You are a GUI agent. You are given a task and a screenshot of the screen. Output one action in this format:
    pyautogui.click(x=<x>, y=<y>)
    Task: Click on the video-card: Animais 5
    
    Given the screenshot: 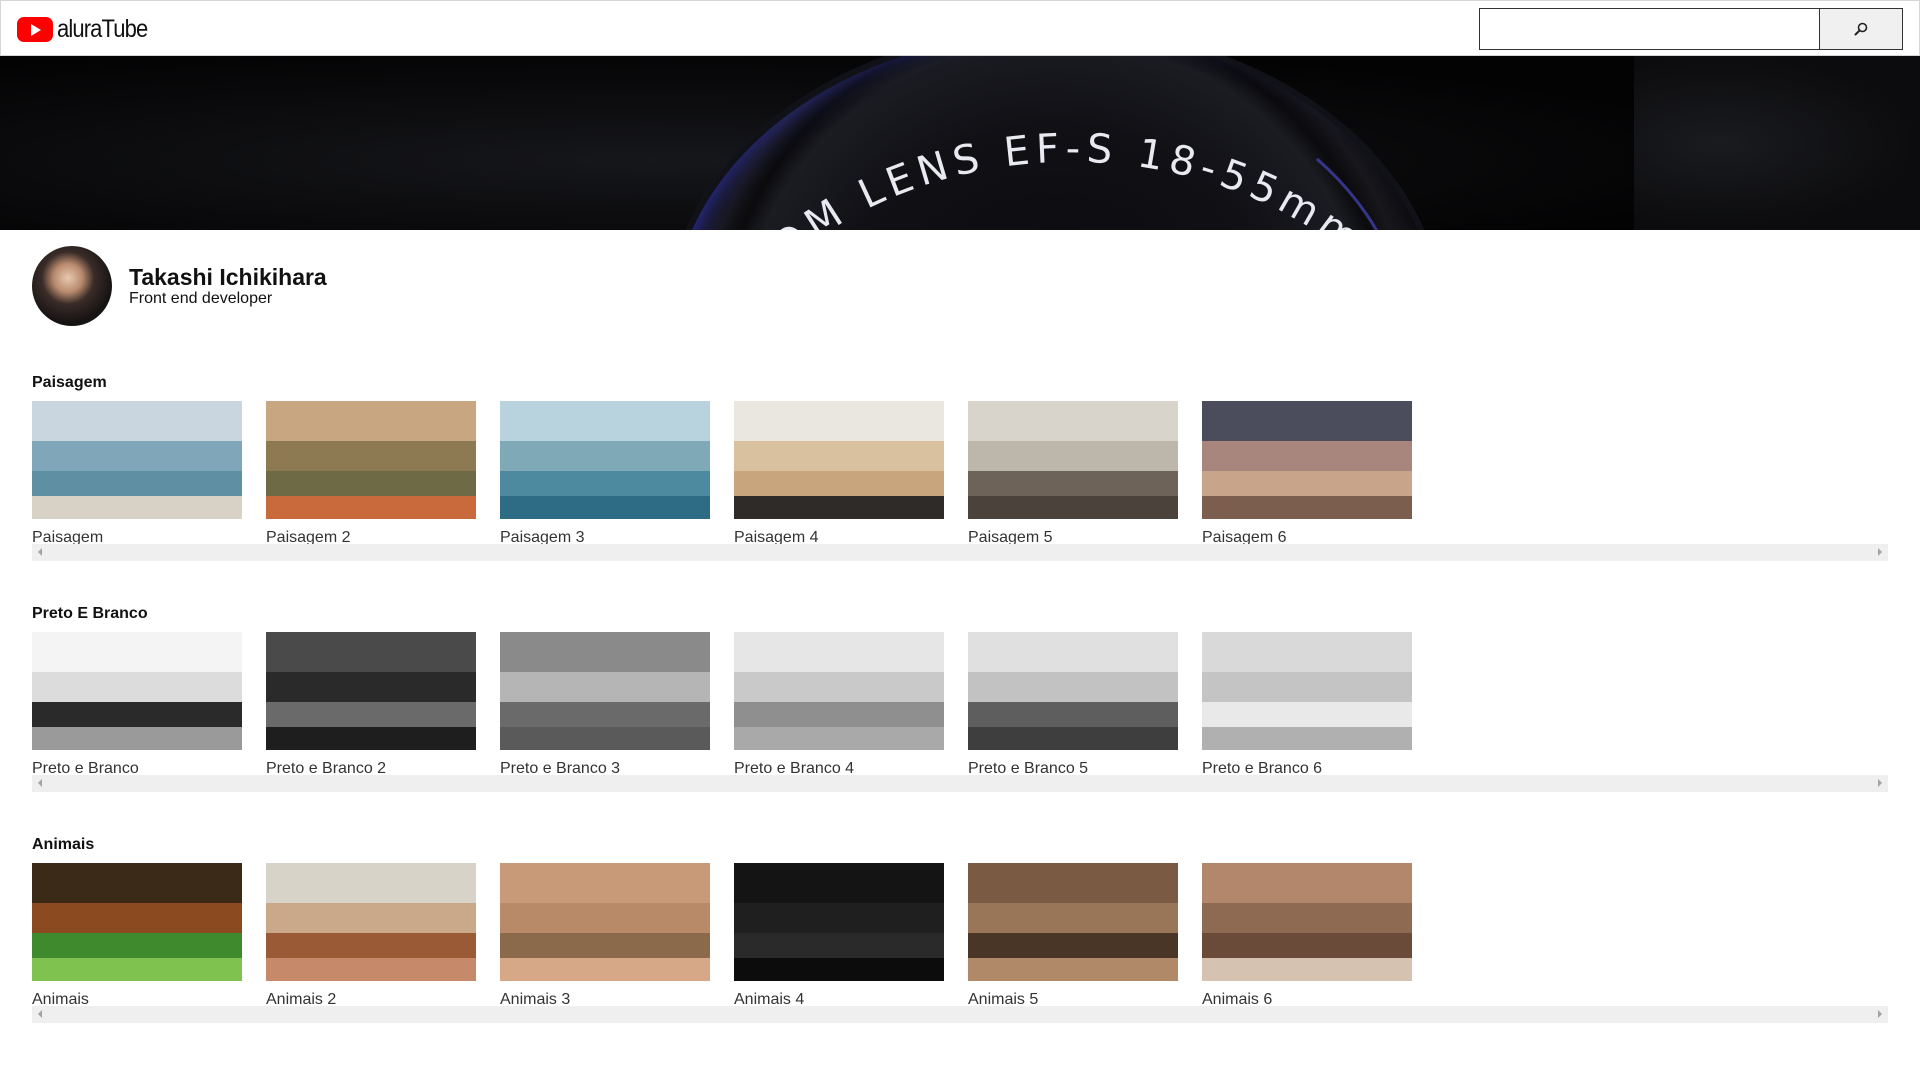 What is the action you would take?
    pyautogui.click(x=1073, y=935)
    